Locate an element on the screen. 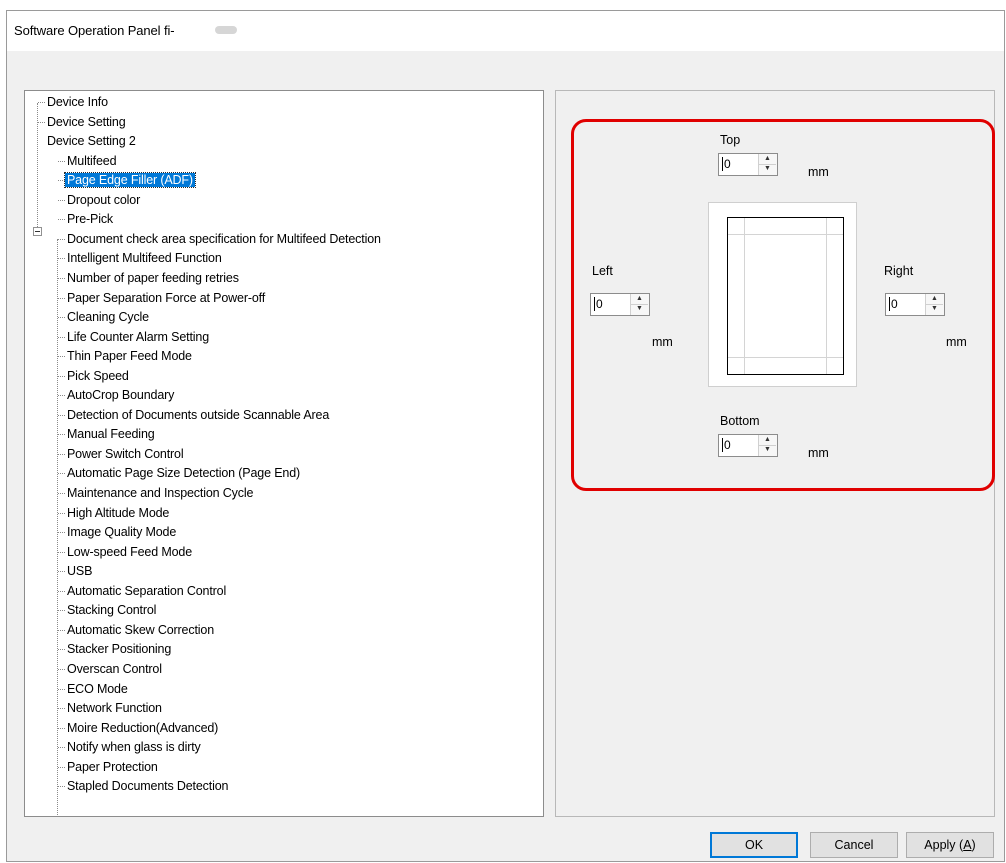  tree-item-label: Automatic Separation Control is located at coordinates (147, 590).